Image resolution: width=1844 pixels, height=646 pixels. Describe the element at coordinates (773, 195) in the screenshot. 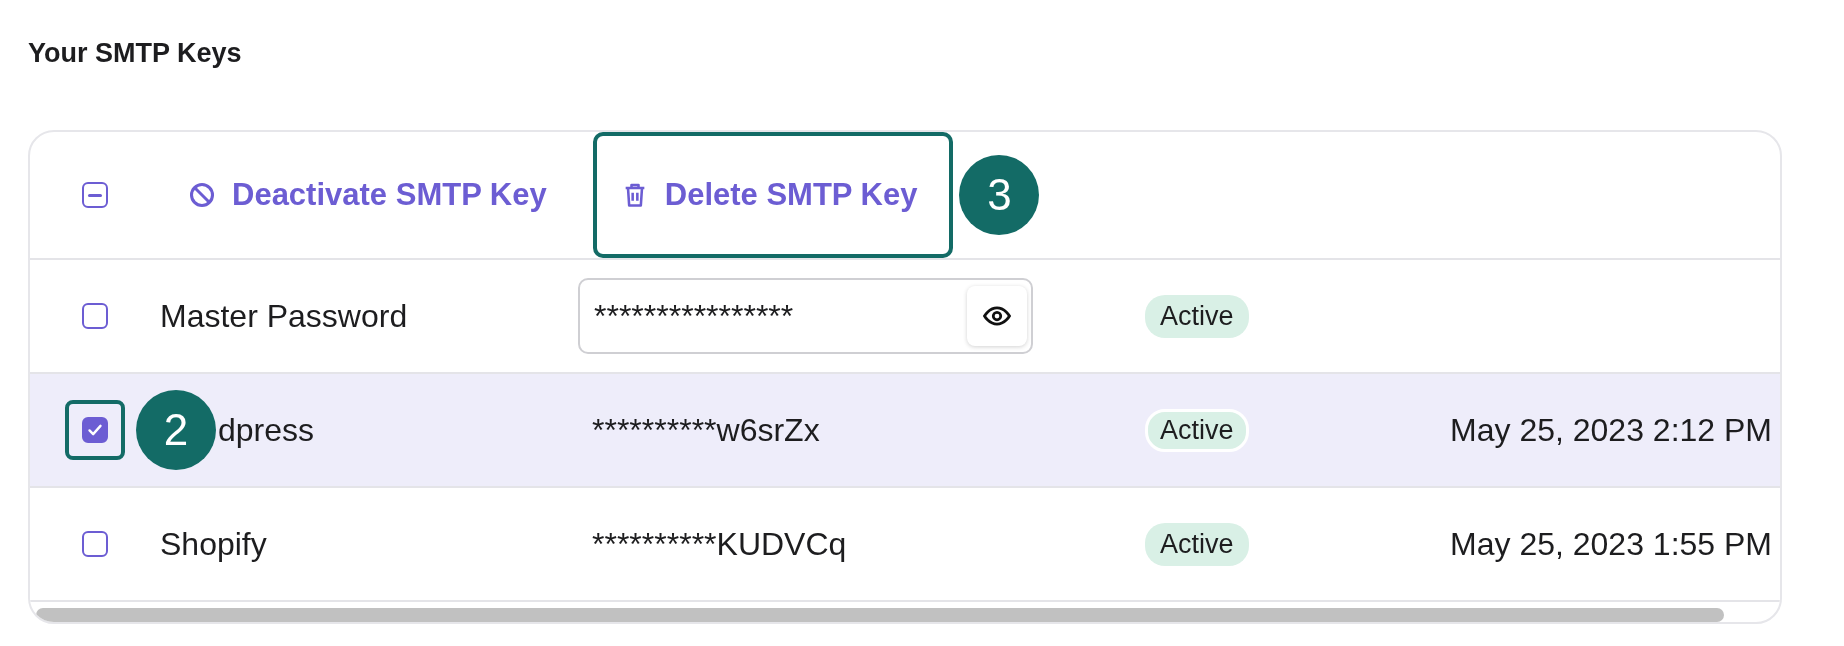

I see `toolbar-button: Delete SMTP Key` at that location.